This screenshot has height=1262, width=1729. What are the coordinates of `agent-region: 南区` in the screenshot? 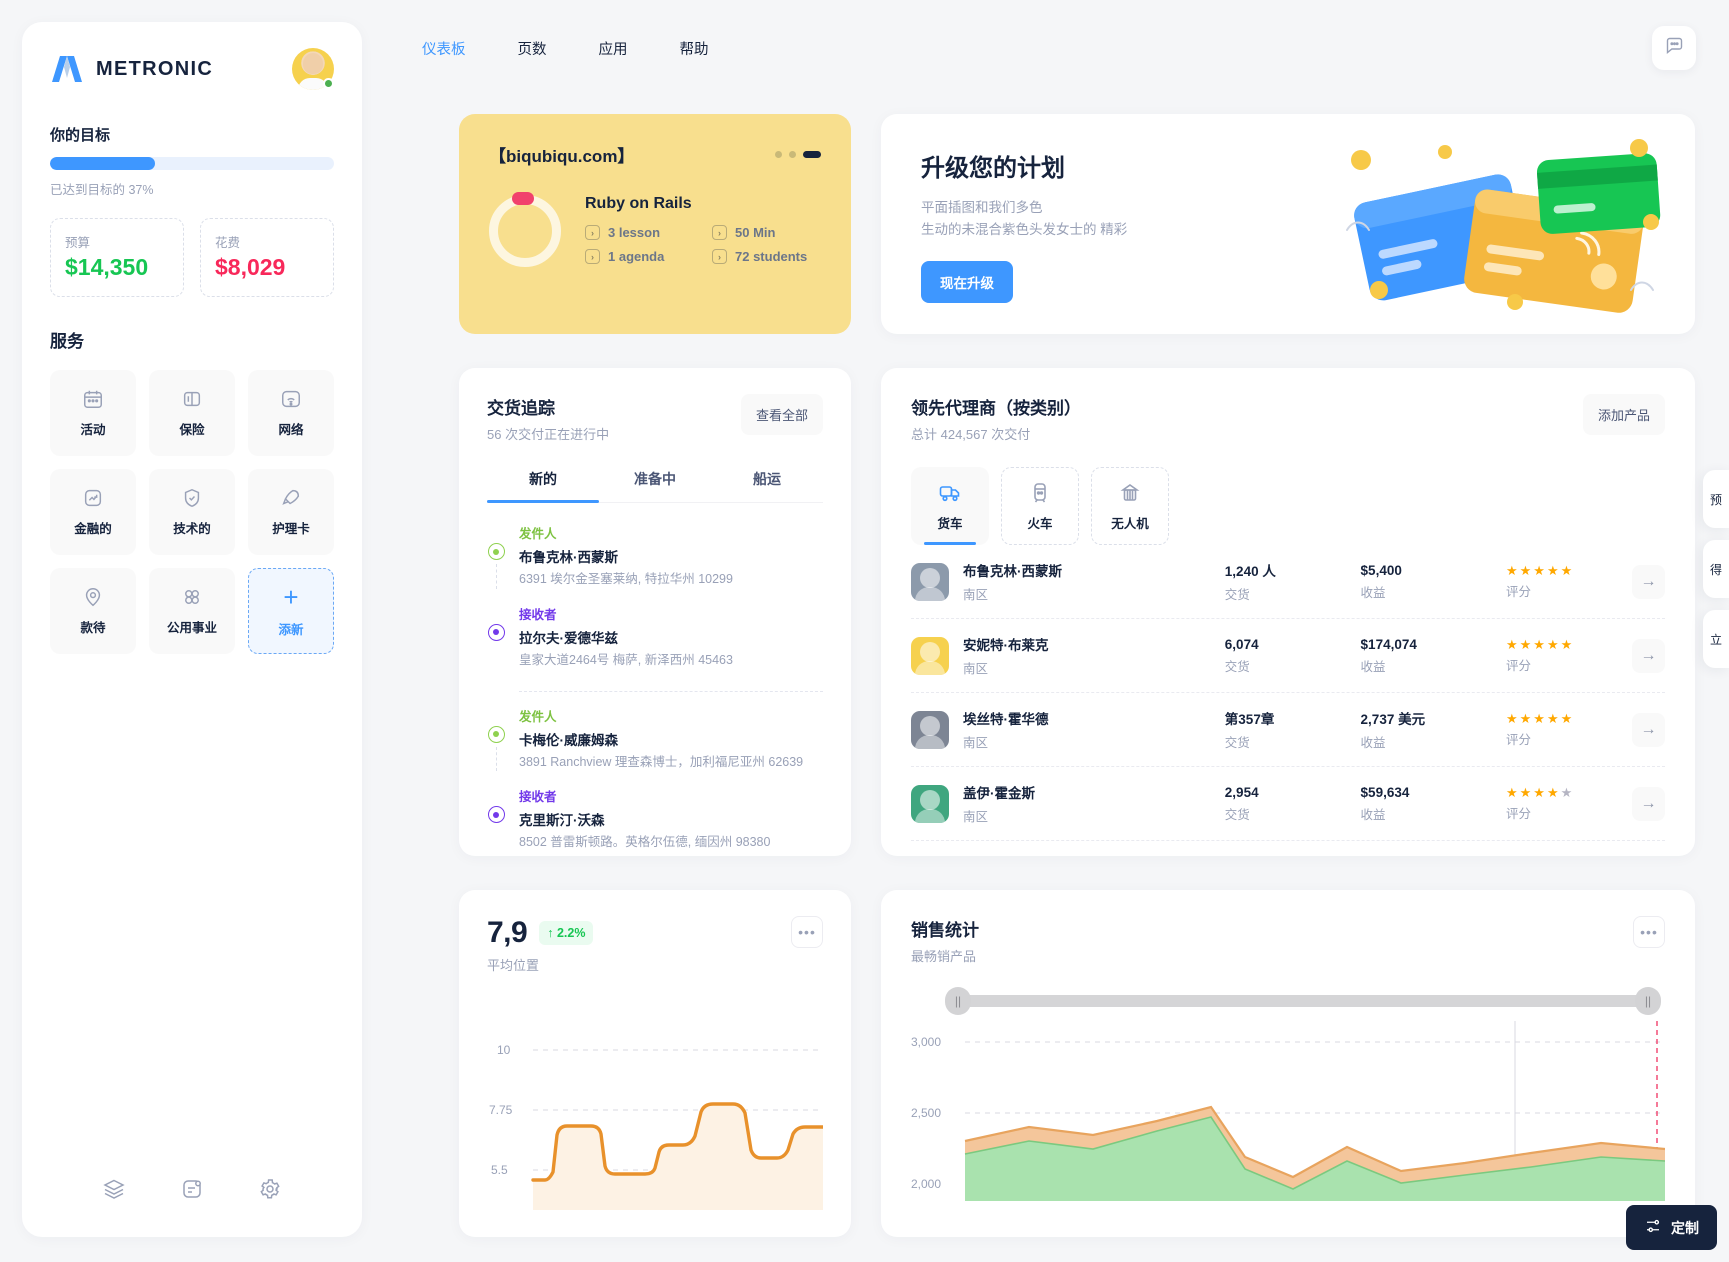 It's located at (976, 743).